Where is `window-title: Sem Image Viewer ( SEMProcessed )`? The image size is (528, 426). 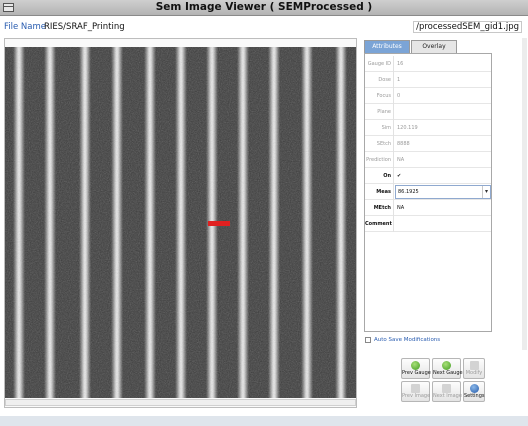 window-title: Sem Image Viewer ( SEMProcessed ) is located at coordinates (264, 7).